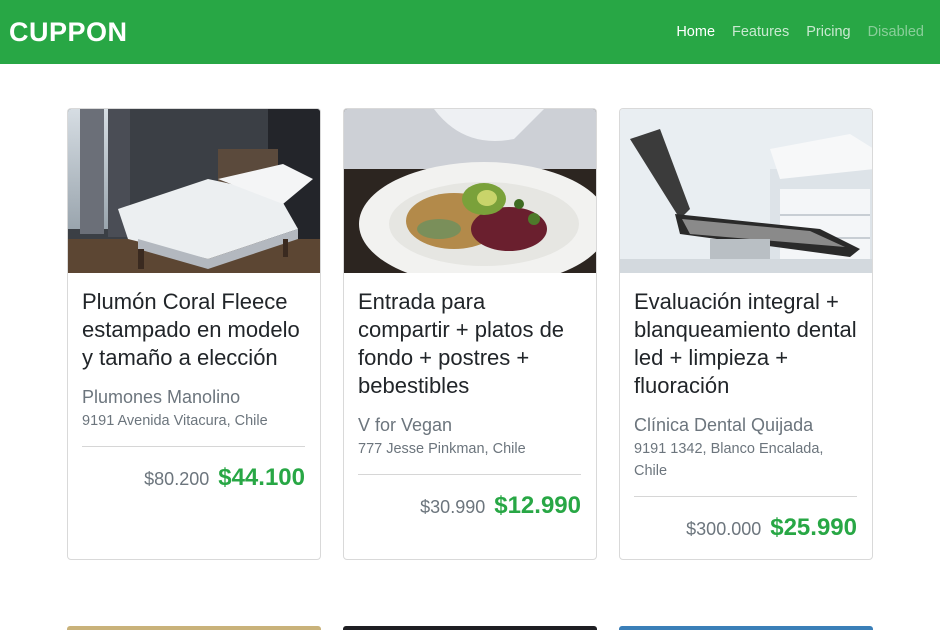 The height and width of the screenshot is (630, 940). I want to click on brand-logo: CUPPON, so click(68, 32).